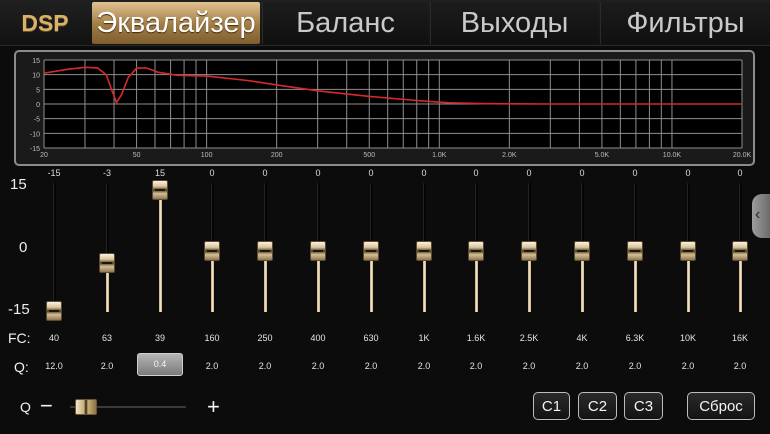 This screenshot has width=770, height=434. What do you see at coordinates (635, 338) in the screenshot?
I see `band-frequency: 6.3K` at bounding box center [635, 338].